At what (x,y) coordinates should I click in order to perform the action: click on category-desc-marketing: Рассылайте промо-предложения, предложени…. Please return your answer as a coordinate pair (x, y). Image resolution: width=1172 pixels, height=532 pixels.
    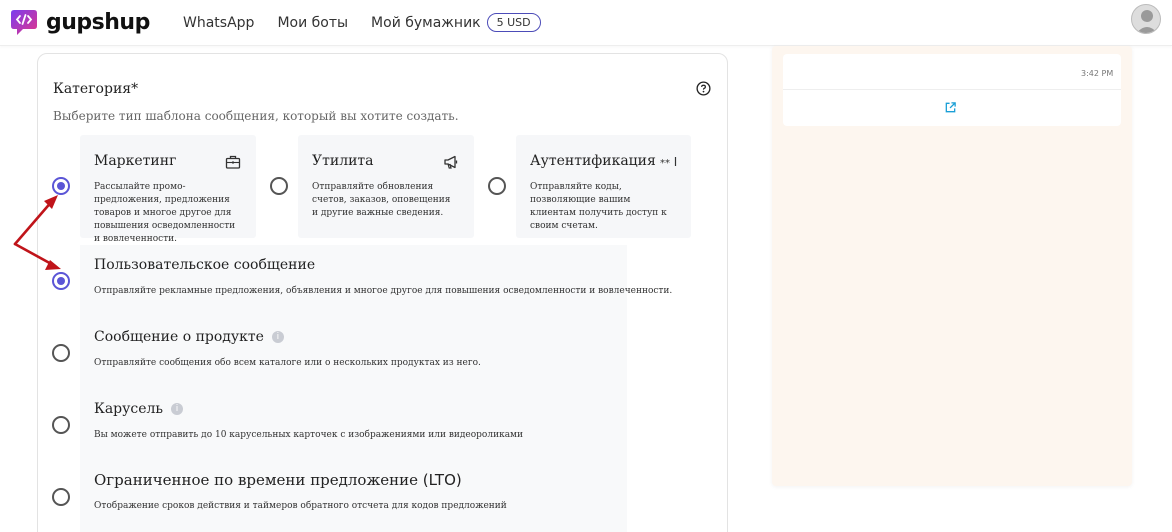
    Looking at the image, I should click on (165, 213).